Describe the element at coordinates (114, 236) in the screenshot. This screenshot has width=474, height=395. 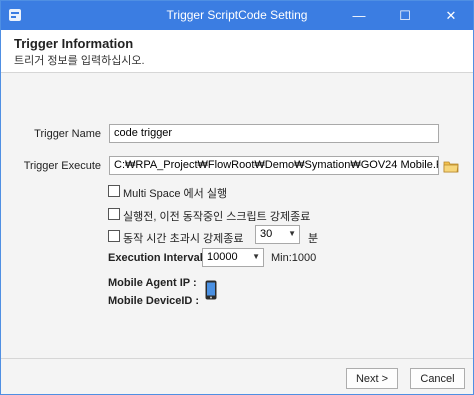
I see `timeout-force-checkbox` at that location.